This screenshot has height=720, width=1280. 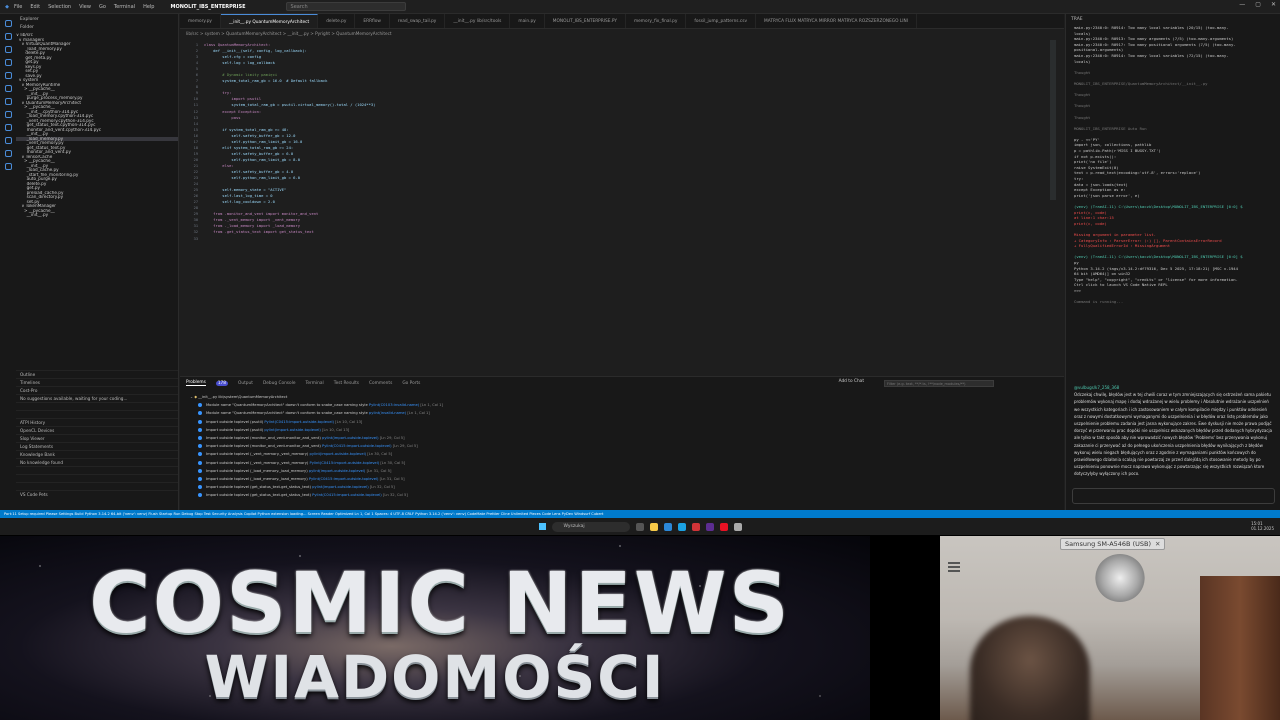 I want to click on panel-tab: Go Ports, so click(x=411, y=383).